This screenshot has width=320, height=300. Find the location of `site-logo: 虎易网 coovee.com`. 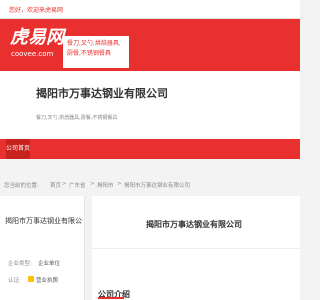

site-logo: 虎易网 coovee.com is located at coordinates (37, 45).